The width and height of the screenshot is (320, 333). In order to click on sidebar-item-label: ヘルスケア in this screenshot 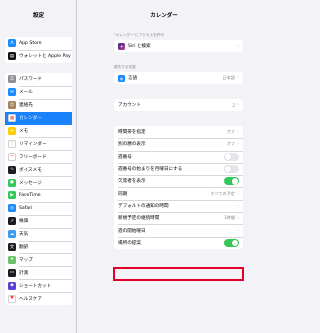, I will do `click(30, 299)`.